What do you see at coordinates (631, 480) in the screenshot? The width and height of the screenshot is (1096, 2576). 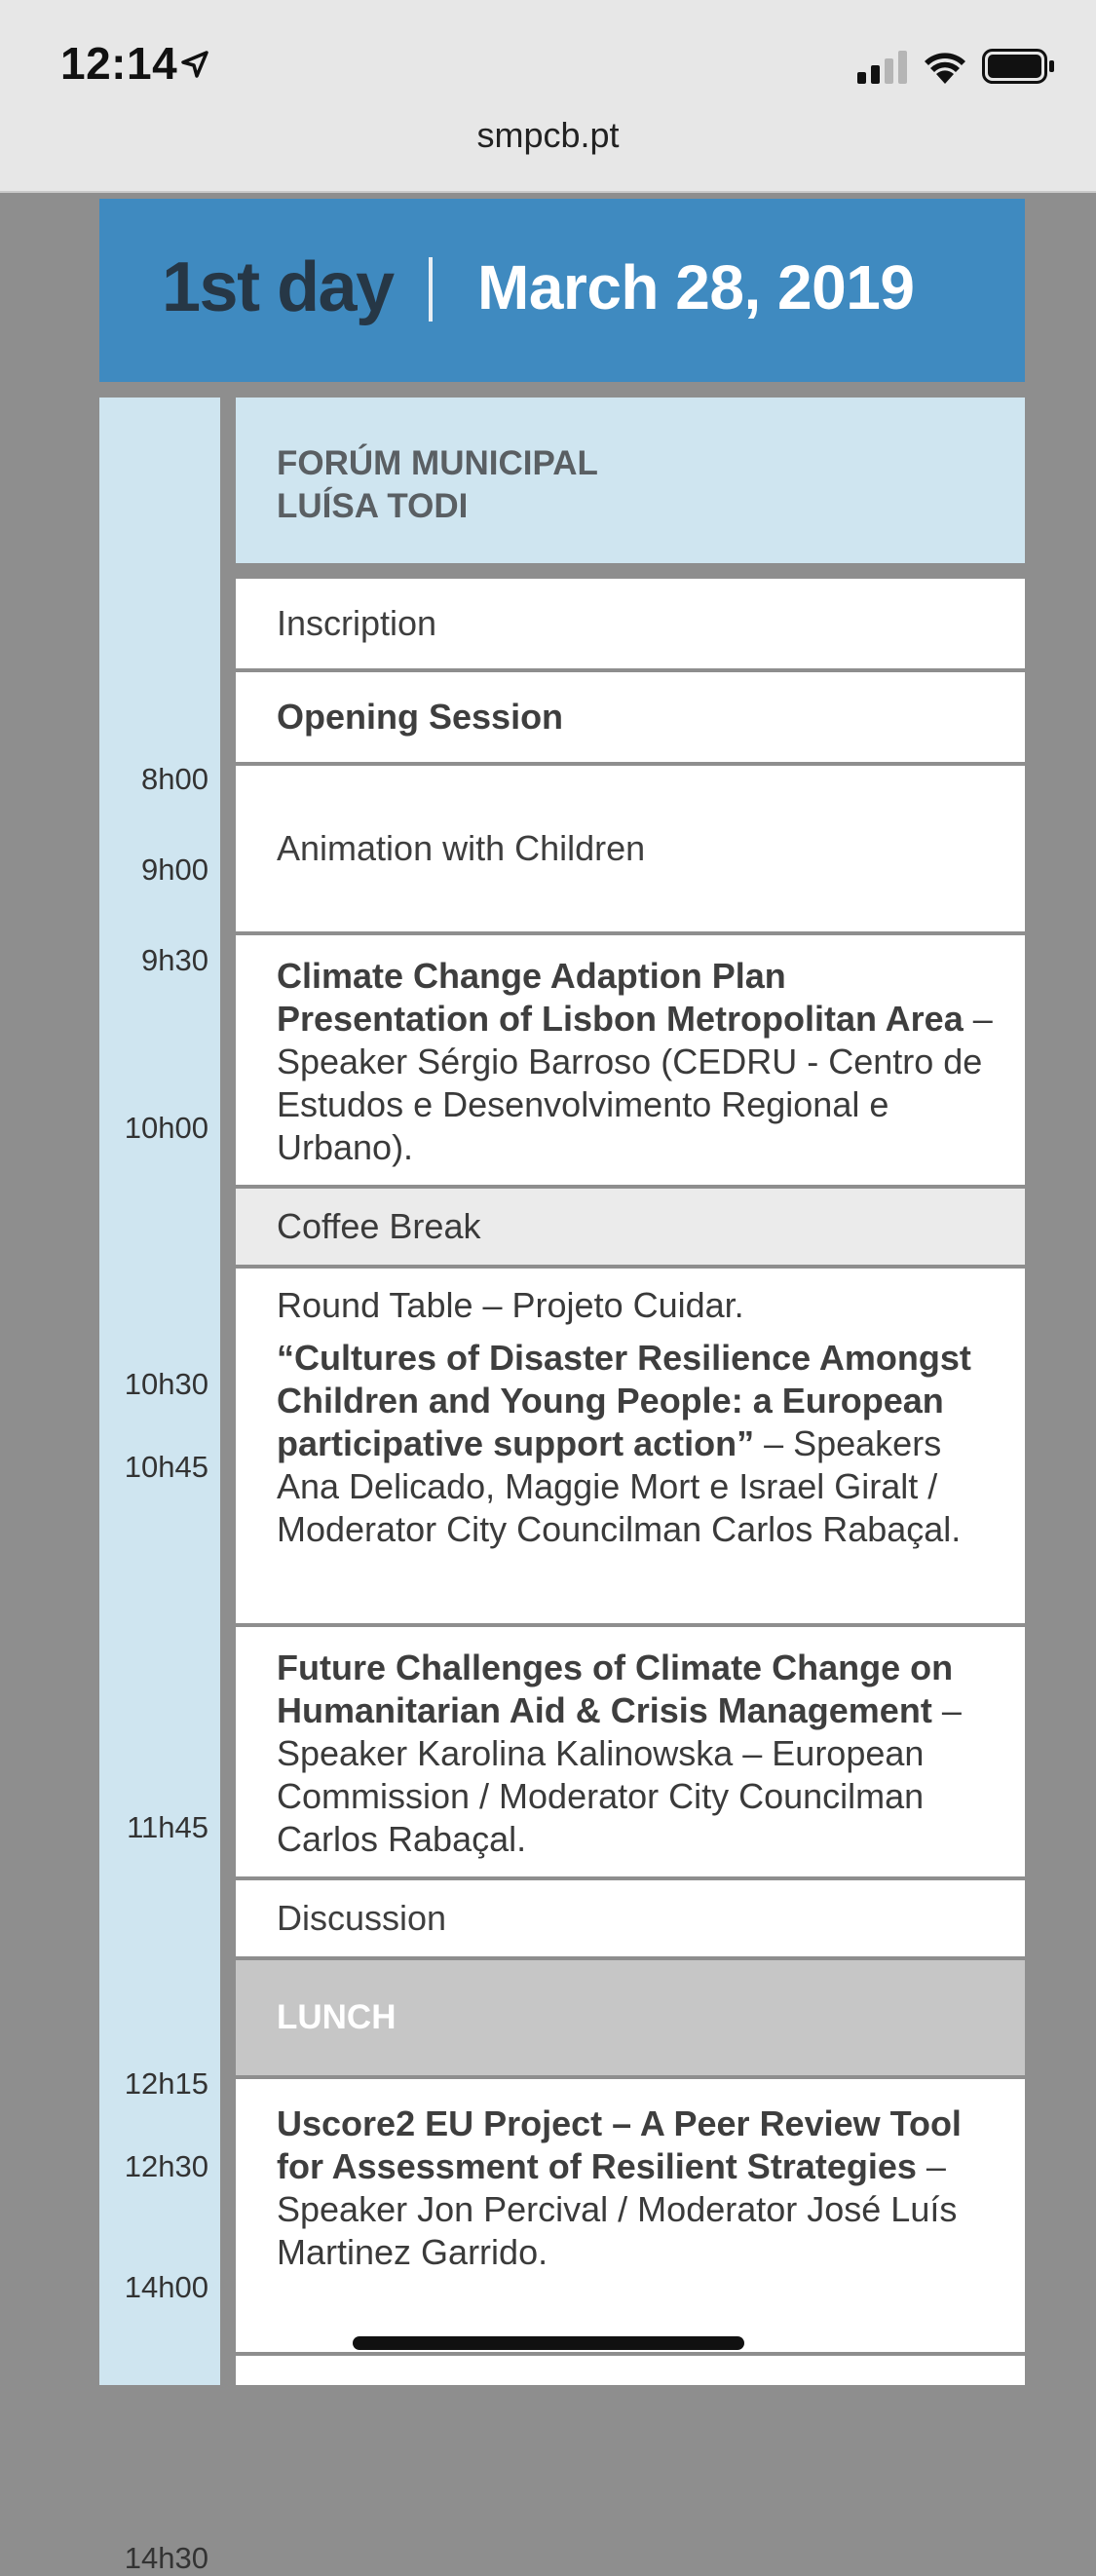 I see `venue-box: FORÚM MUNICIPAL LUÍSA TODI` at bounding box center [631, 480].